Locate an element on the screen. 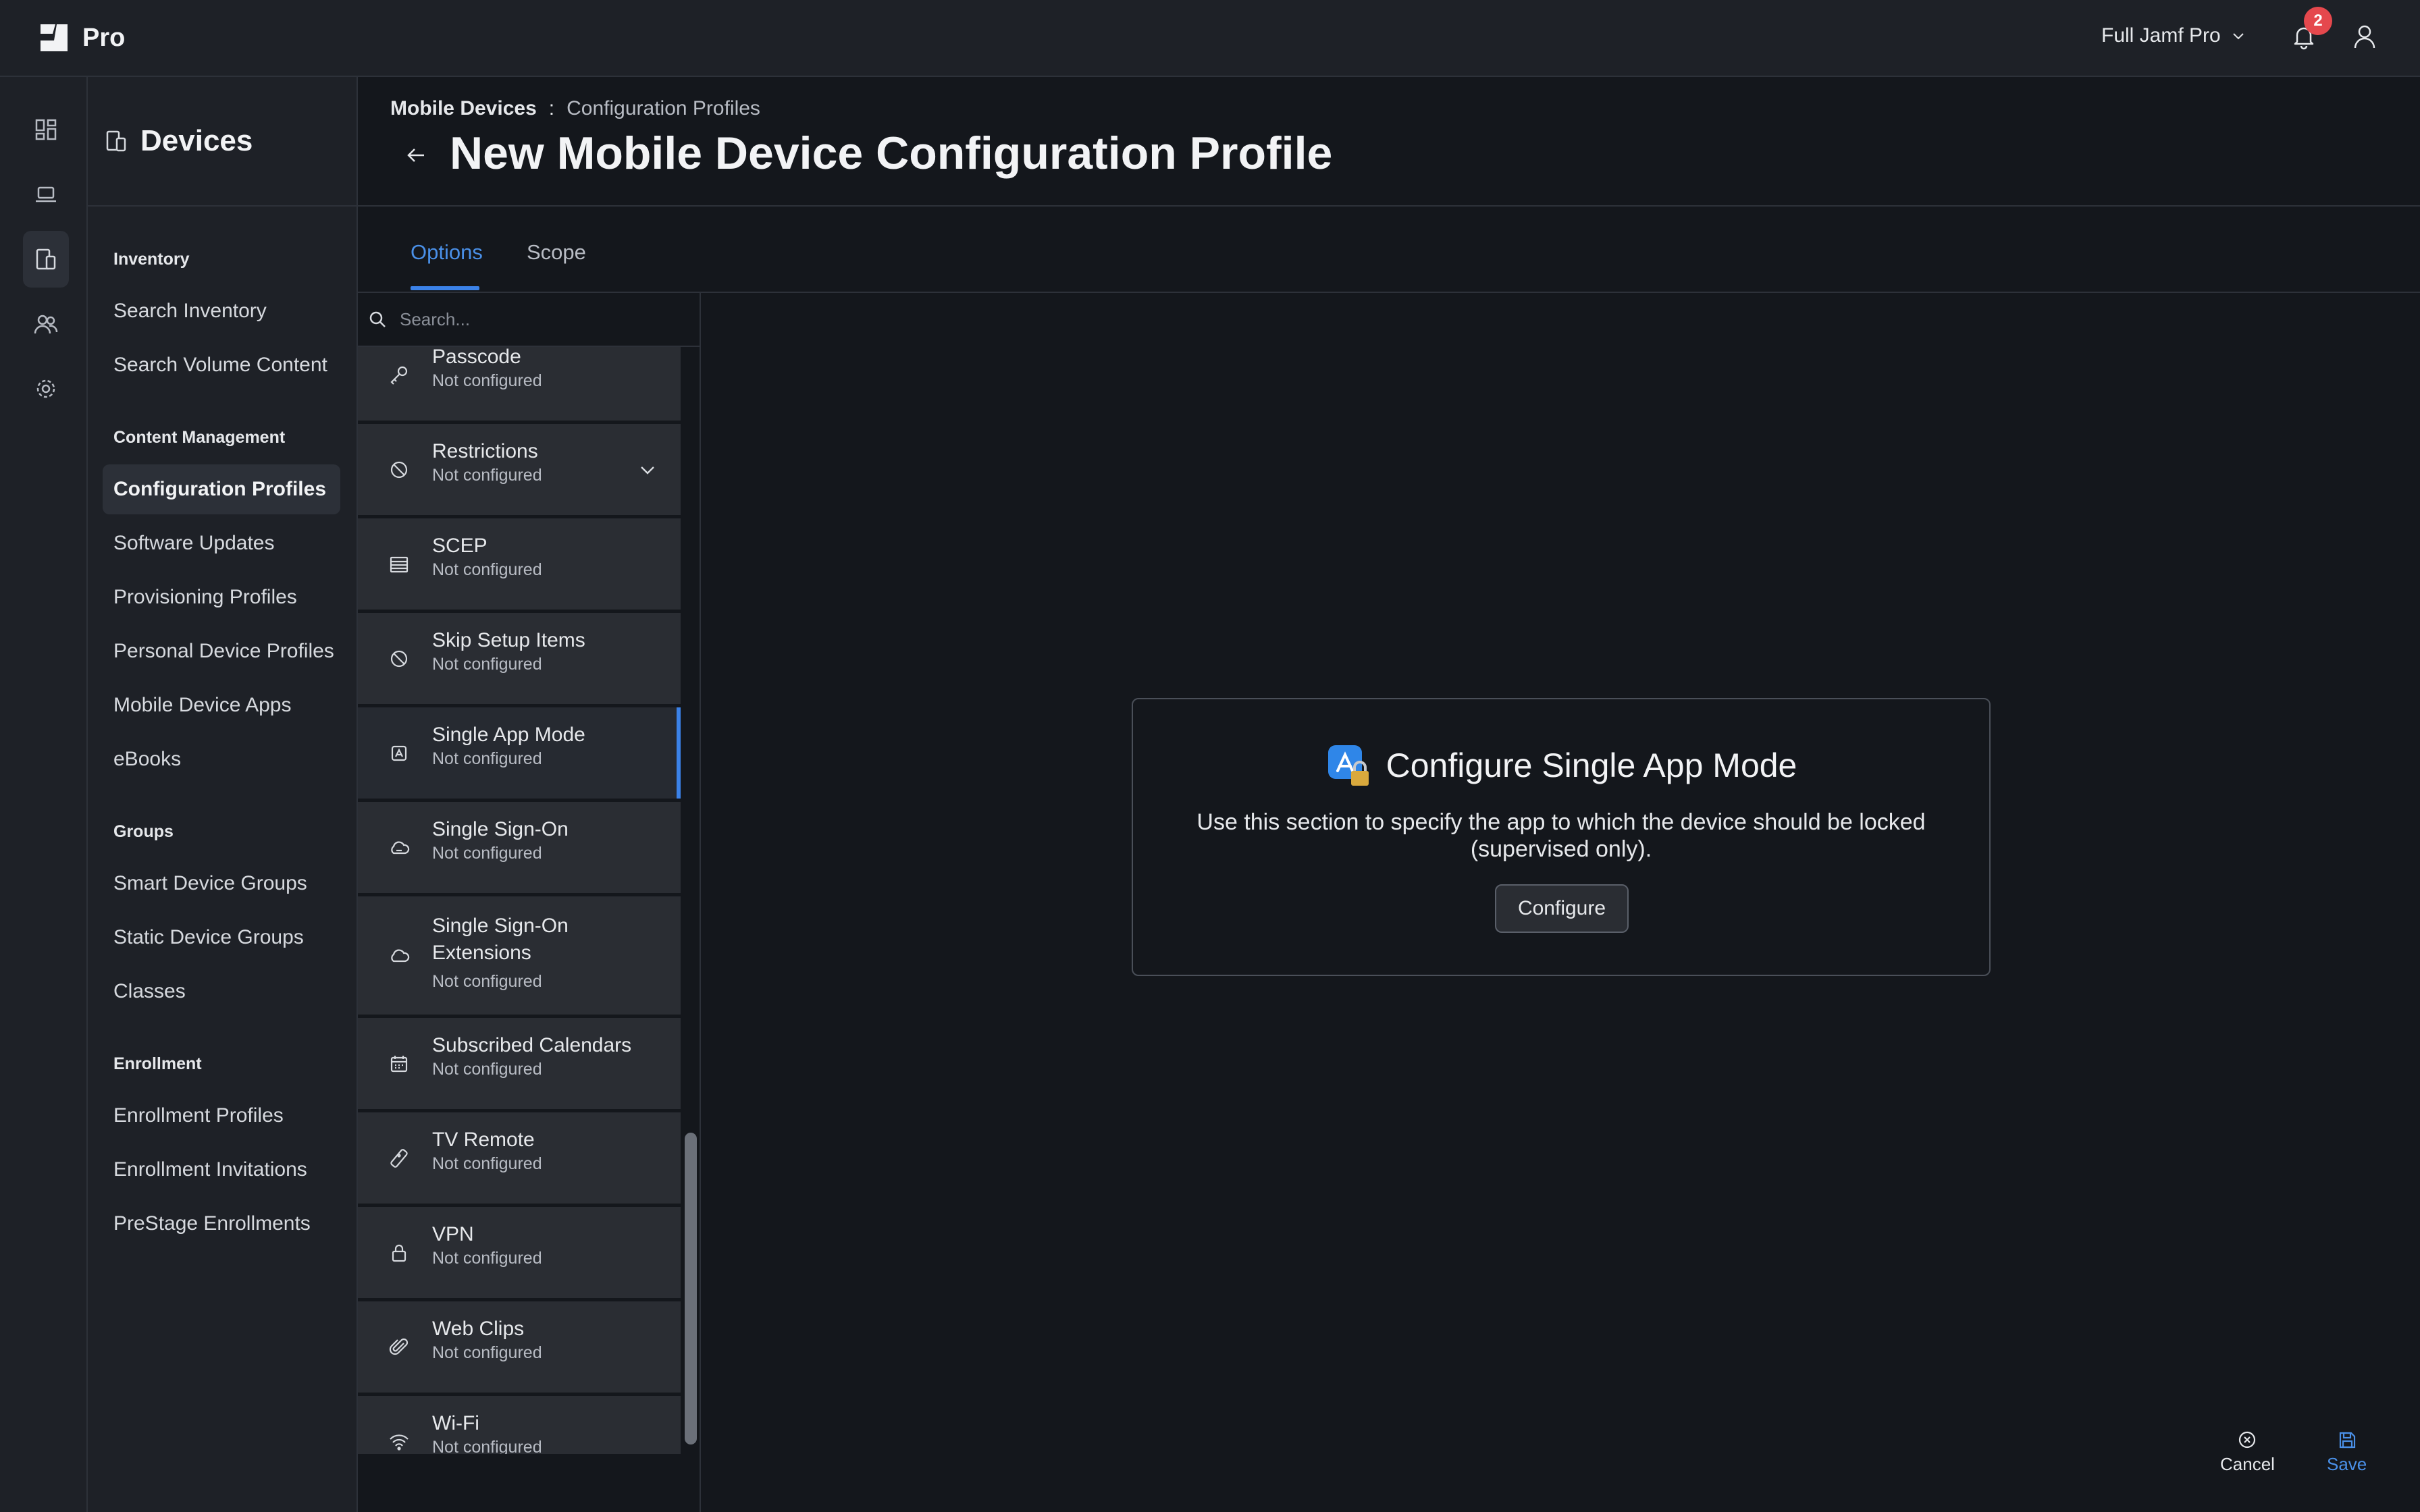 The height and width of the screenshot is (1512, 2420). chevron-down-icon is located at coordinates (647, 469).